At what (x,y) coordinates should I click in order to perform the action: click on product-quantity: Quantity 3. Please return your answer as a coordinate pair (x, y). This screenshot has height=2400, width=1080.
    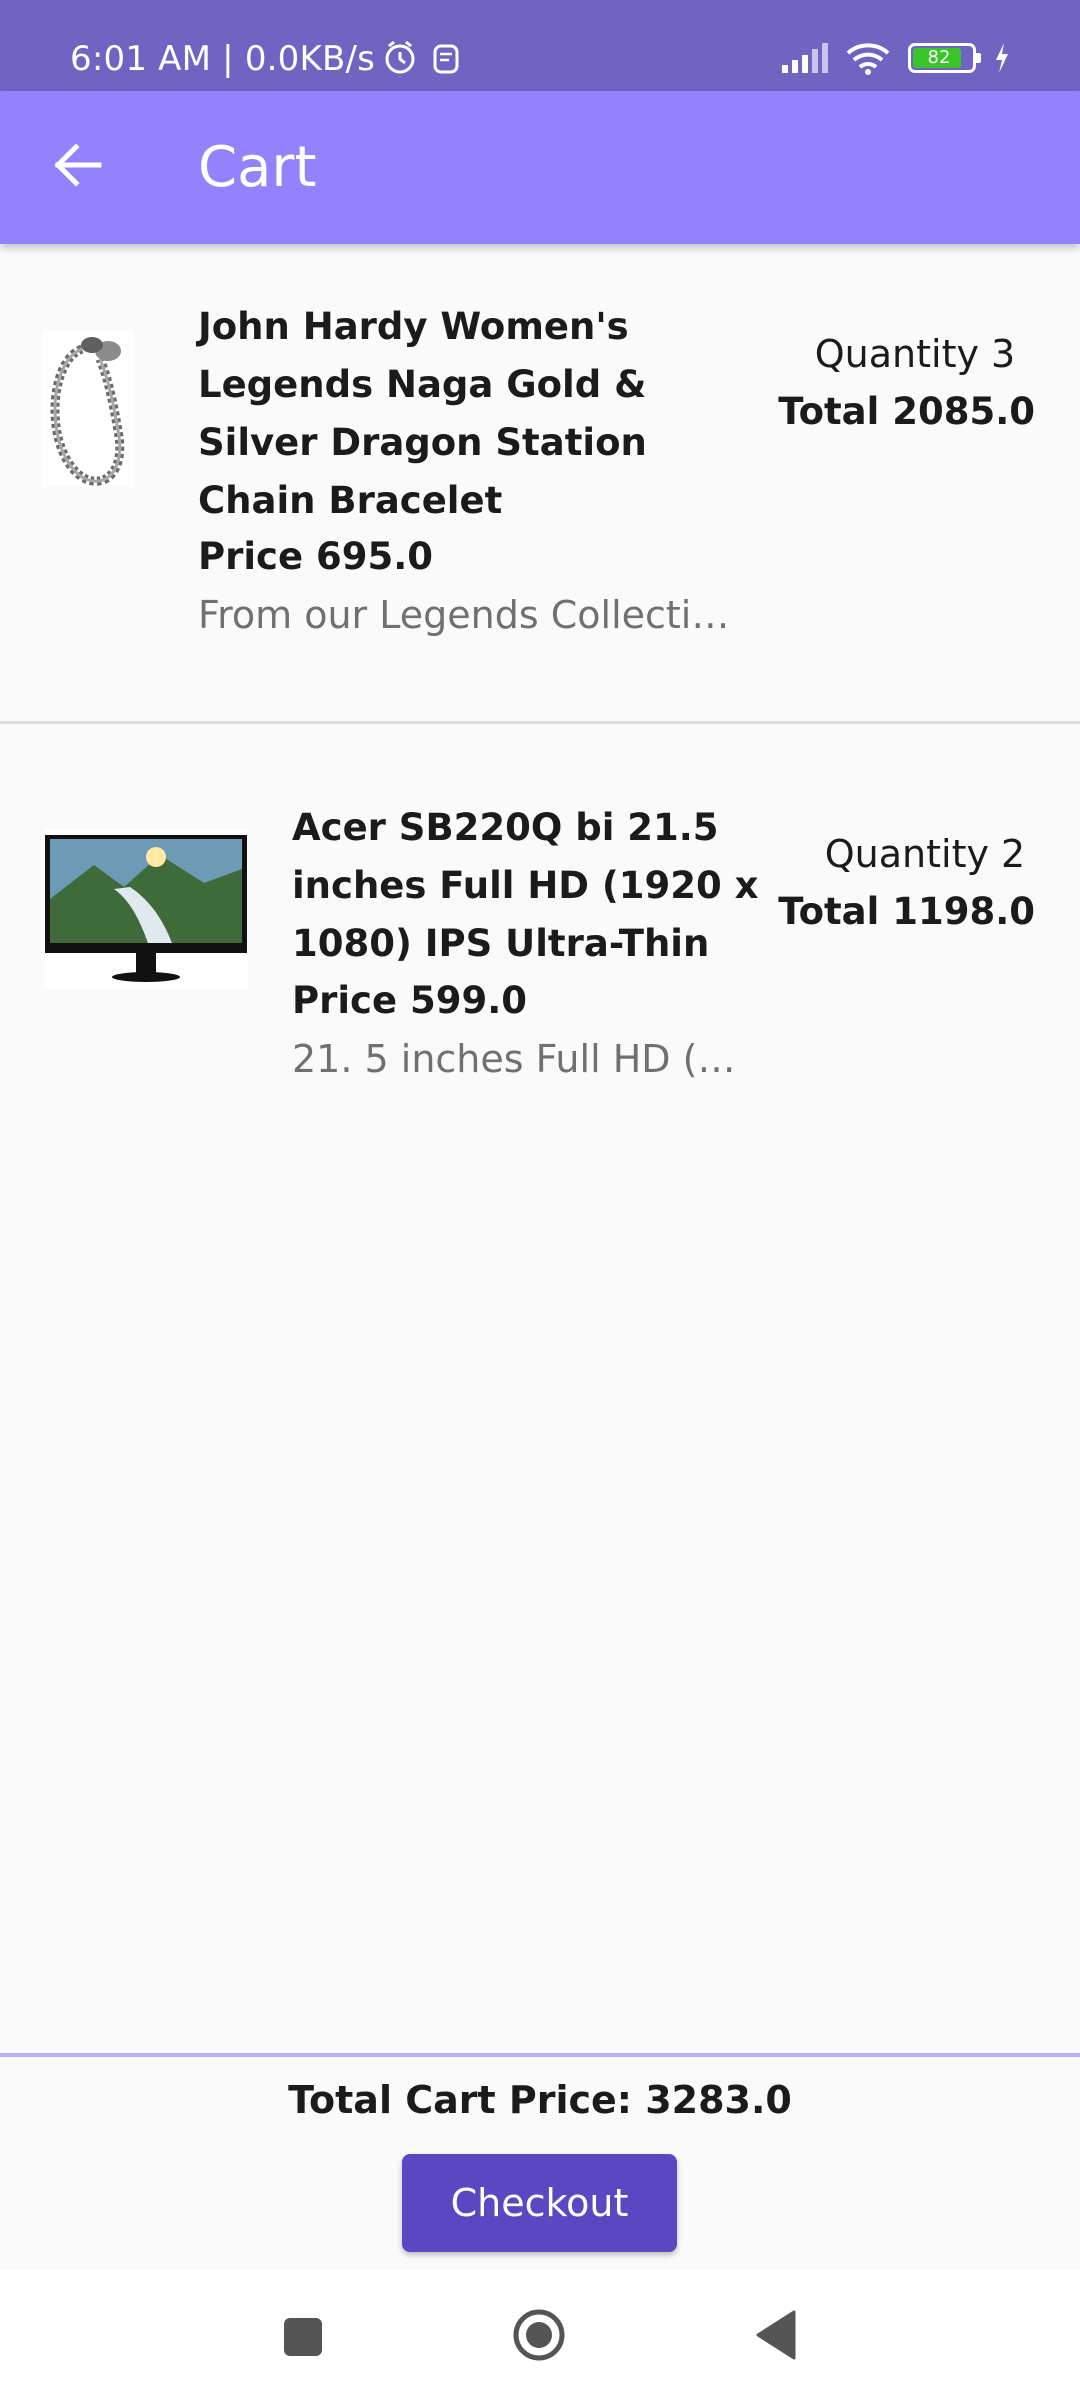
    Looking at the image, I should click on (915, 354).